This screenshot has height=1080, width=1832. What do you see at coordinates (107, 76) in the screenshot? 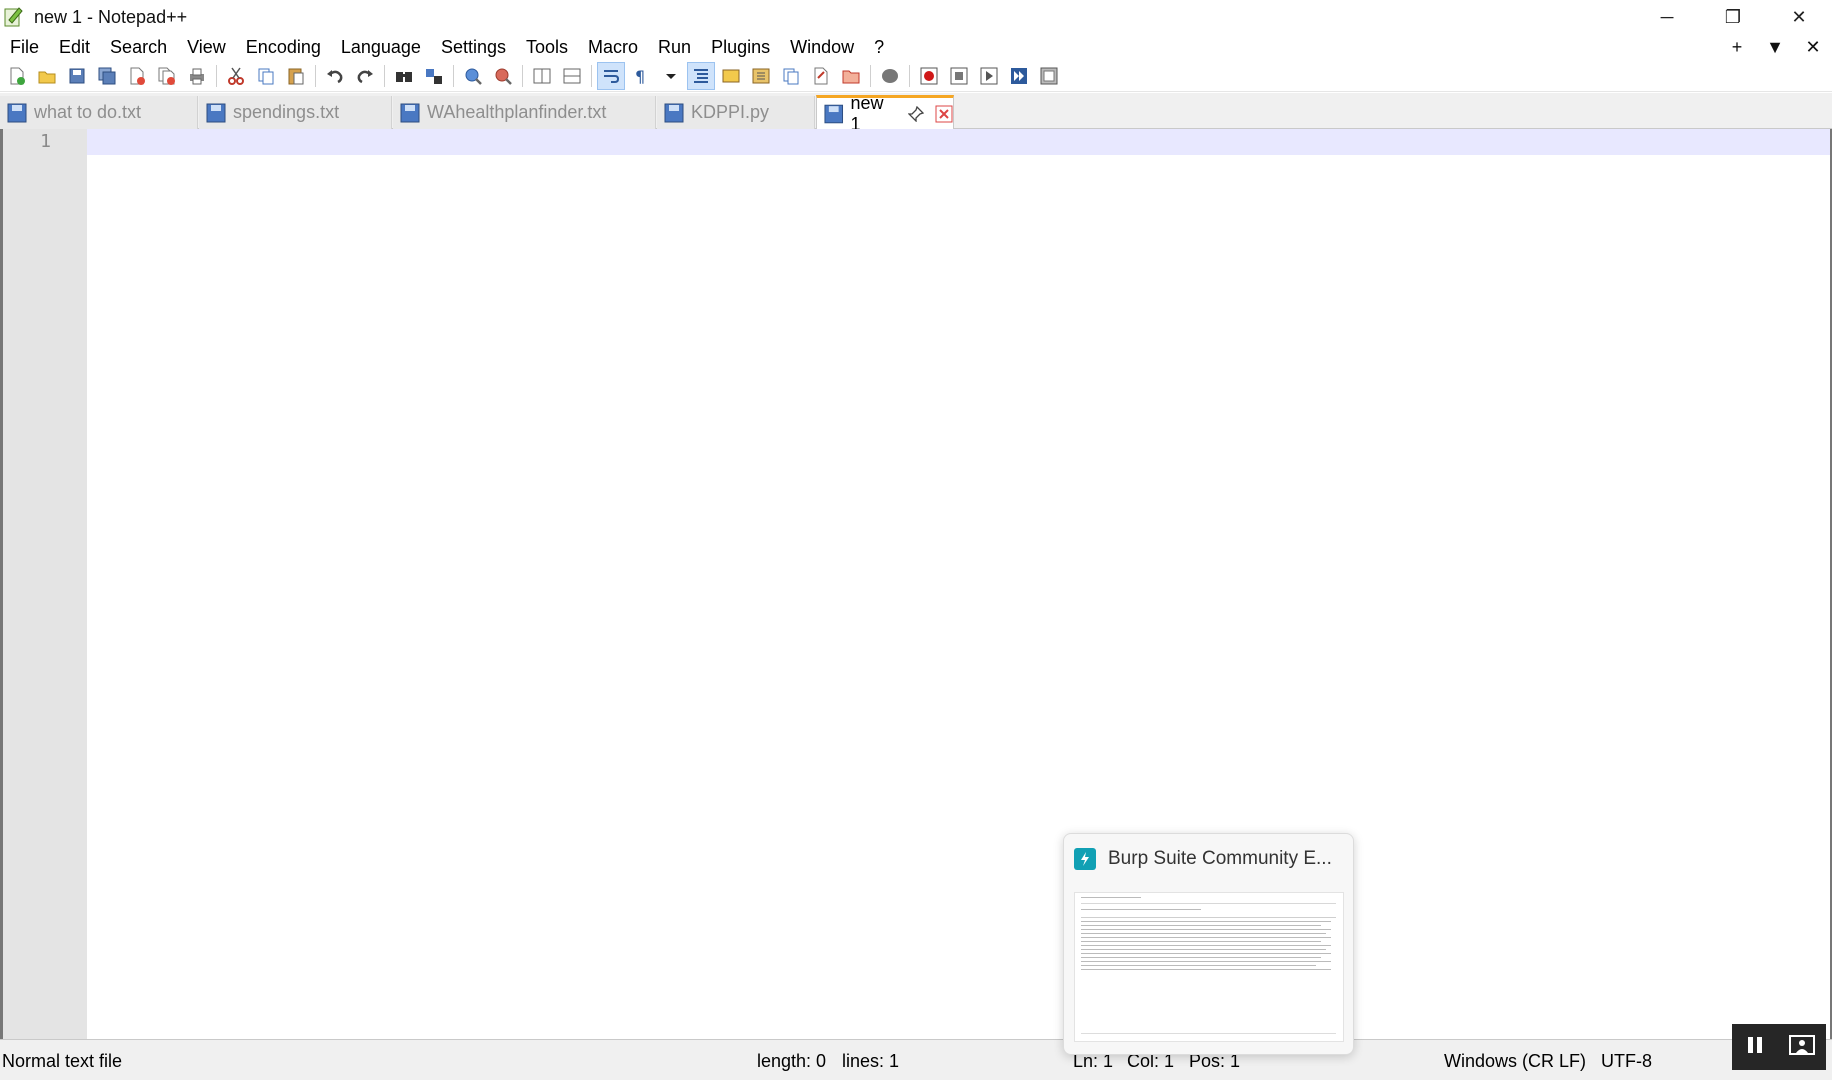
I see `save-all-icon` at bounding box center [107, 76].